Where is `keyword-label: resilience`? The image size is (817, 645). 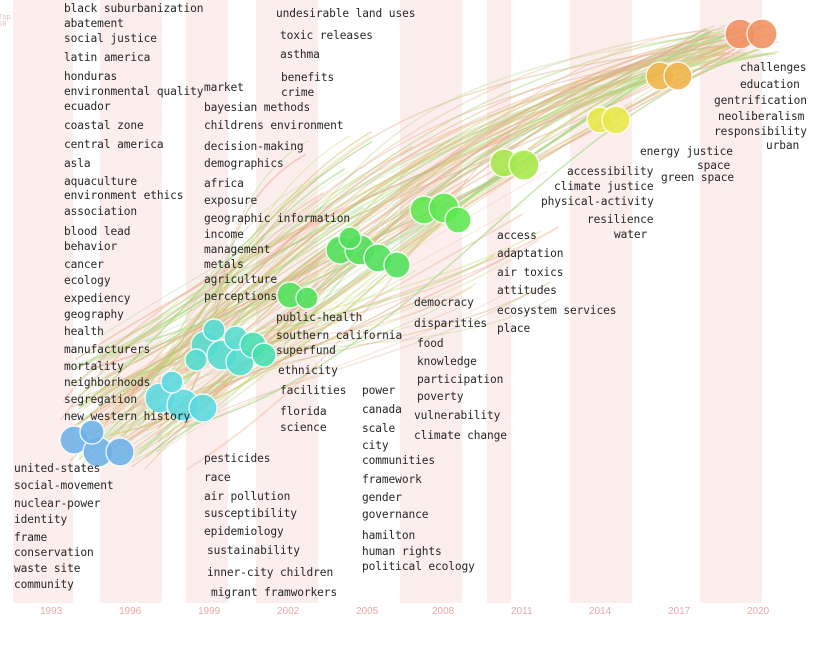 keyword-label: resilience is located at coordinates (620, 219).